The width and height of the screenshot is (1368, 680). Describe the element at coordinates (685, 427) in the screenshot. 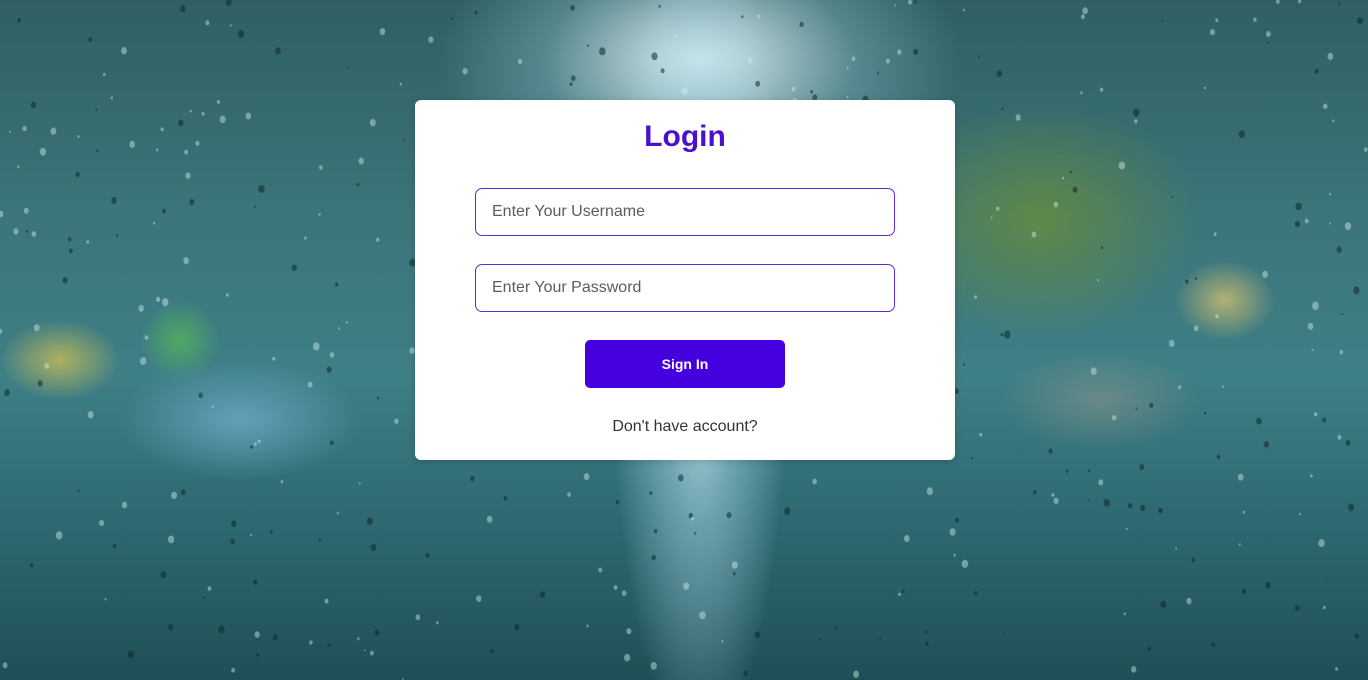

I see `signup-link: Don't have account?` at that location.